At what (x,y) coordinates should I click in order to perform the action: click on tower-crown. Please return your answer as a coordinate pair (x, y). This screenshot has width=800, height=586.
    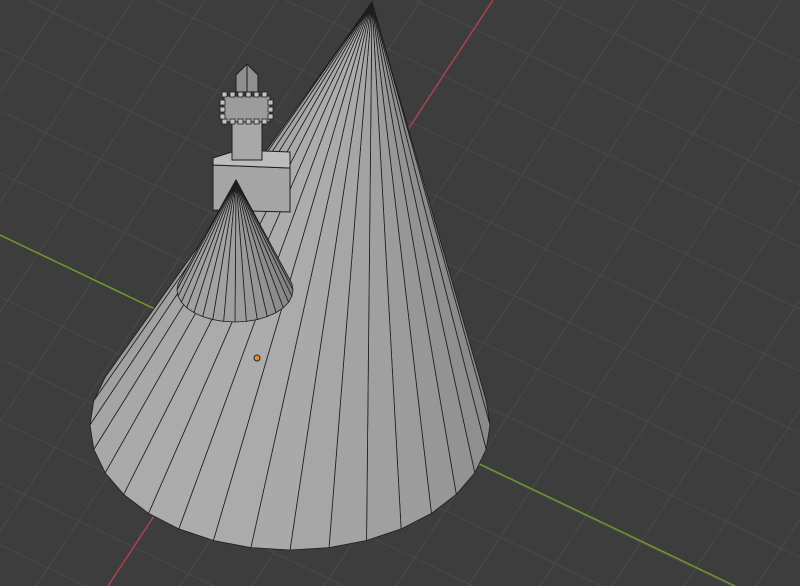
    Looking at the image, I should click on (247, 109).